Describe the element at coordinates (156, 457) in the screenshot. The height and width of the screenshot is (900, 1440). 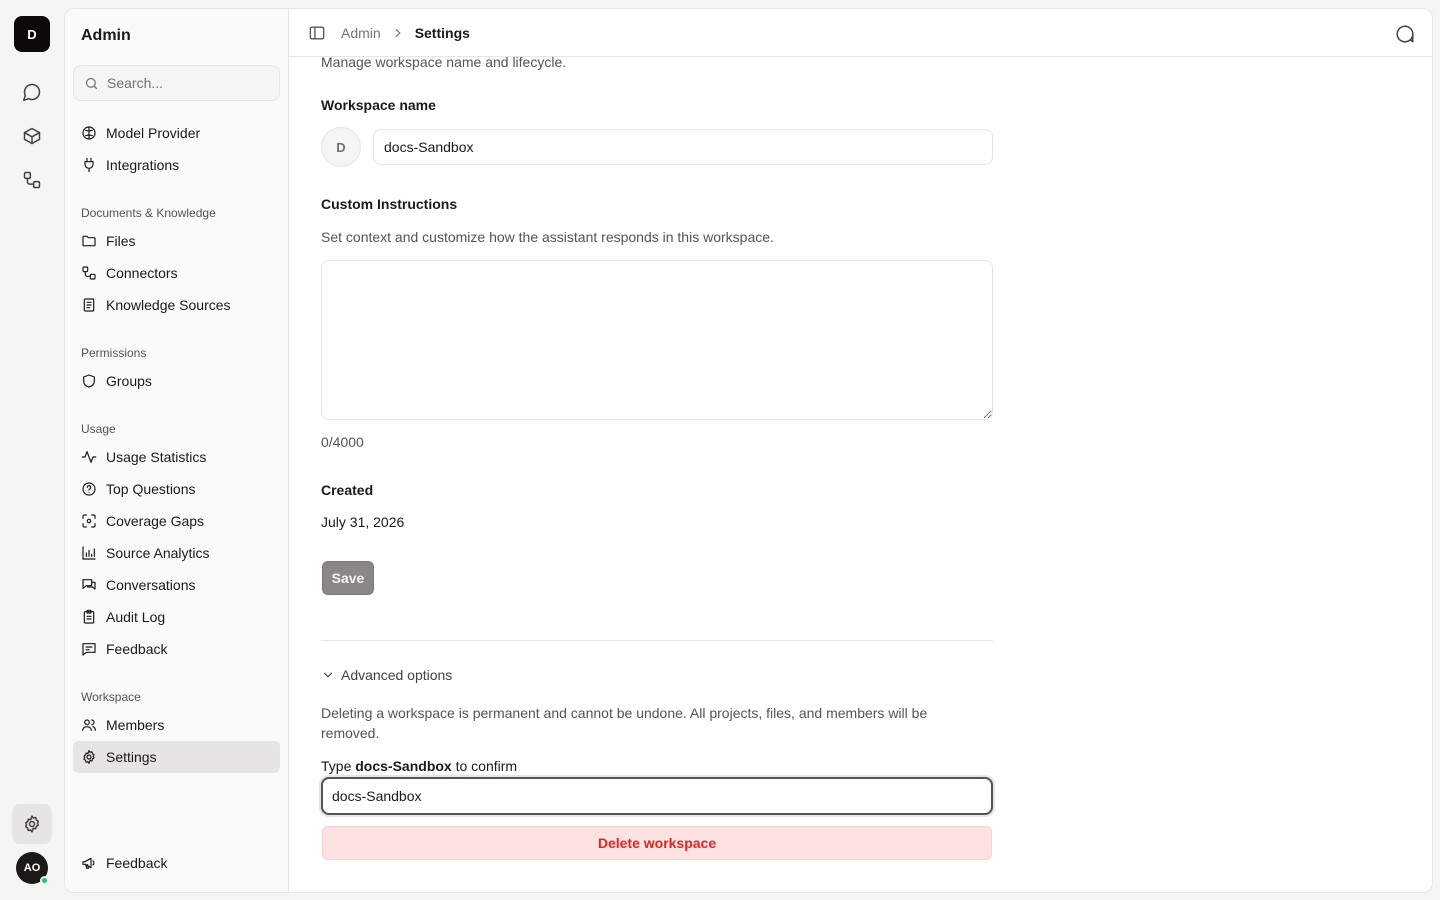
I see `sidebar-item-label: Usage Statistics` at that location.